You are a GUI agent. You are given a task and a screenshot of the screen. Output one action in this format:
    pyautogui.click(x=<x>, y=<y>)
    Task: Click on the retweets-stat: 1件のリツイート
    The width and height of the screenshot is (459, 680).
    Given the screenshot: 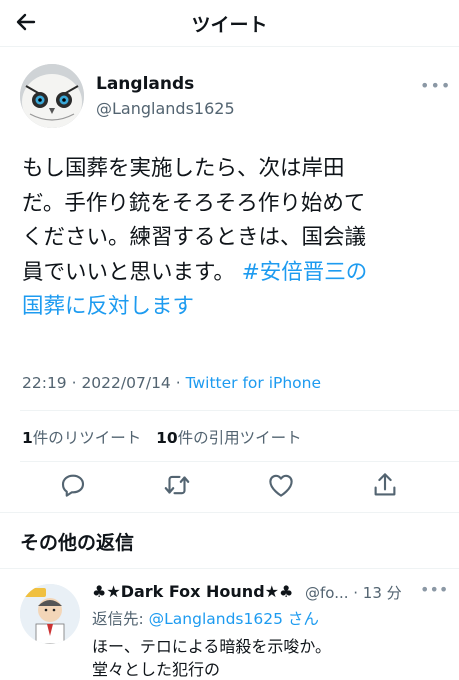 What is the action you would take?
    pyautogui.click(x=81, y=438)
    